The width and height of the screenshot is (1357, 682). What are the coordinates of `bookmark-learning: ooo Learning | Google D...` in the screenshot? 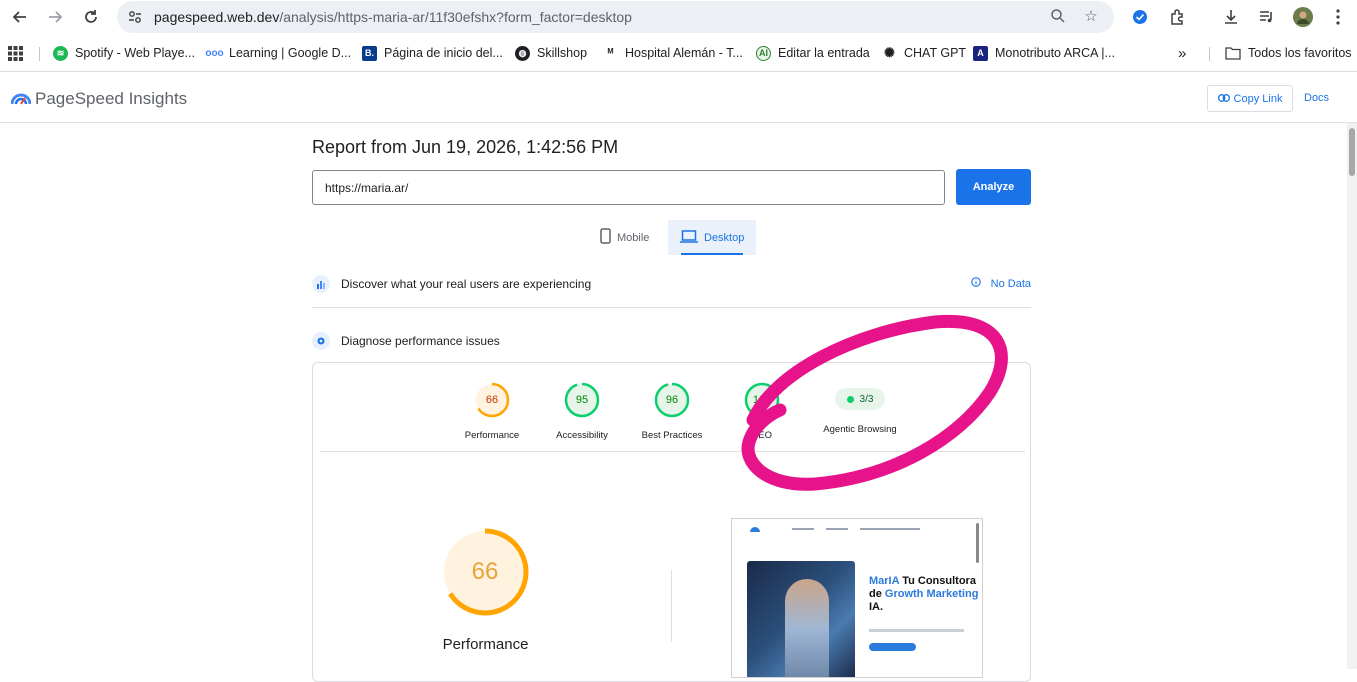 It's located at (278, 53).